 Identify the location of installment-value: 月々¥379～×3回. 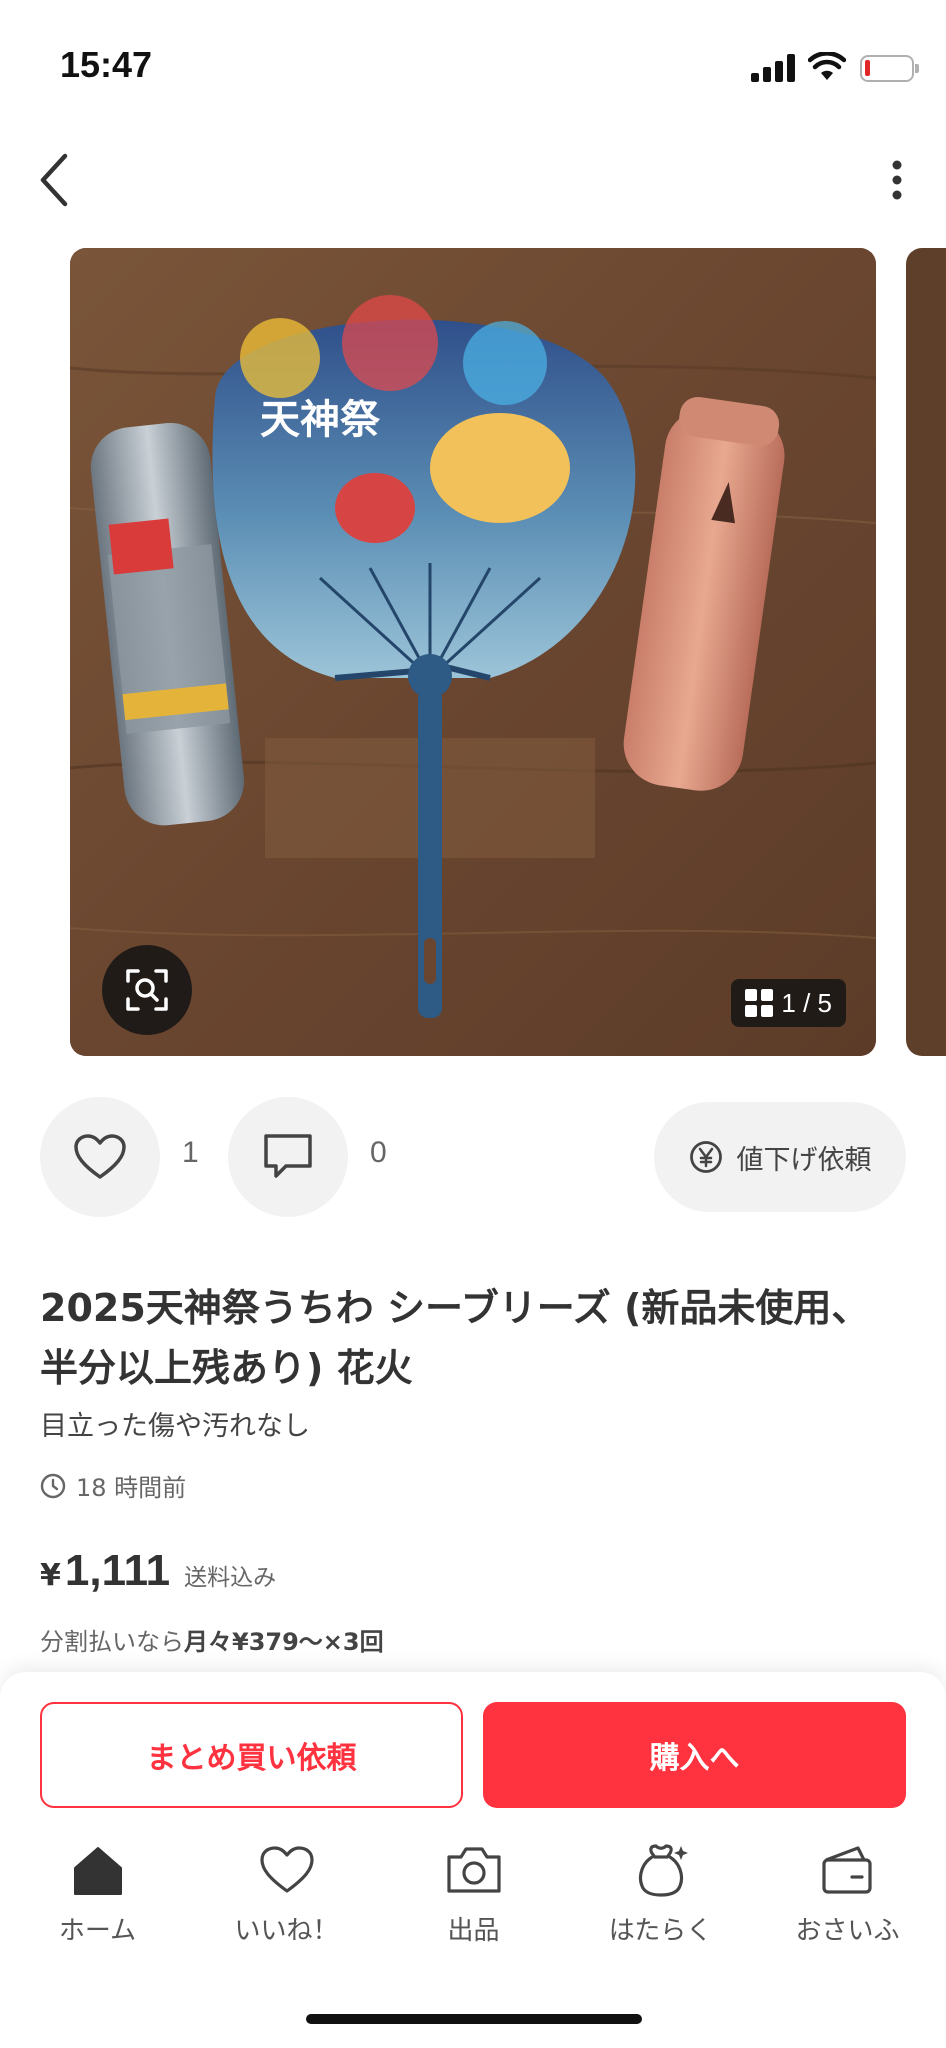
(284, 1642).